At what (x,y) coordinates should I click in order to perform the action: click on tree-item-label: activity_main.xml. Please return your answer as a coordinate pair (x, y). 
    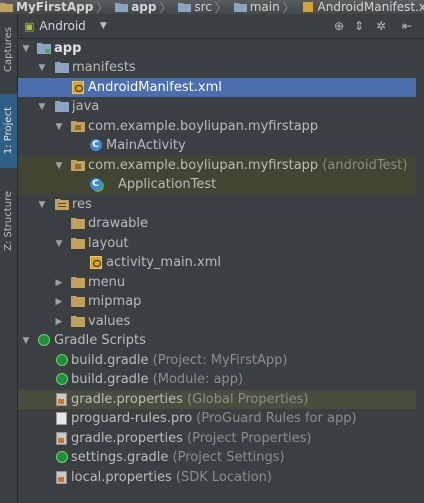
    Looking at the image, I should click on (164, 262).